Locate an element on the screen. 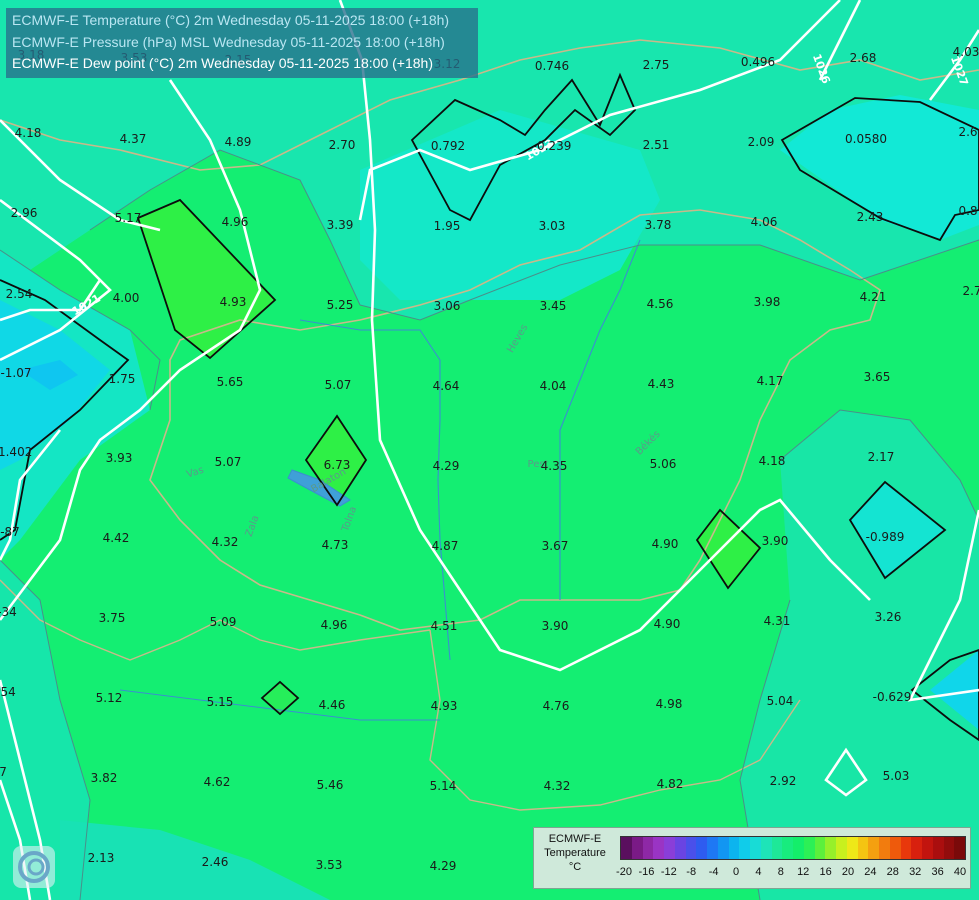  value-label: 7 is located at coordinates (3, 772).